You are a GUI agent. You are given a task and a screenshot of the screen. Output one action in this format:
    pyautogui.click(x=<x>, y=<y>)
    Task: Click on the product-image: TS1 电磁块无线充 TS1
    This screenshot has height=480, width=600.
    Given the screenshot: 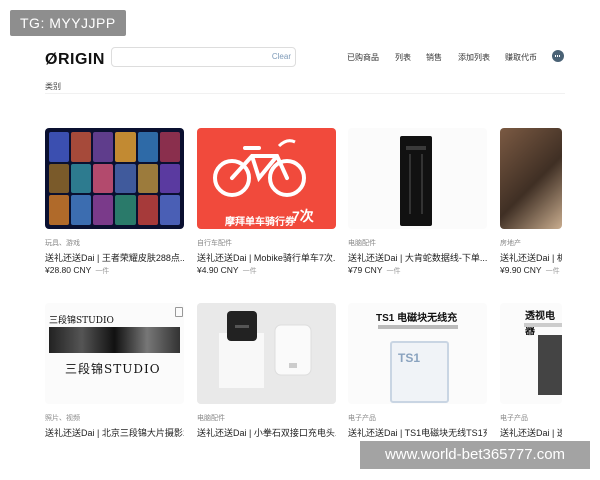 What is the action you would take?
    pyautogui.click(x=417, y=353)
    